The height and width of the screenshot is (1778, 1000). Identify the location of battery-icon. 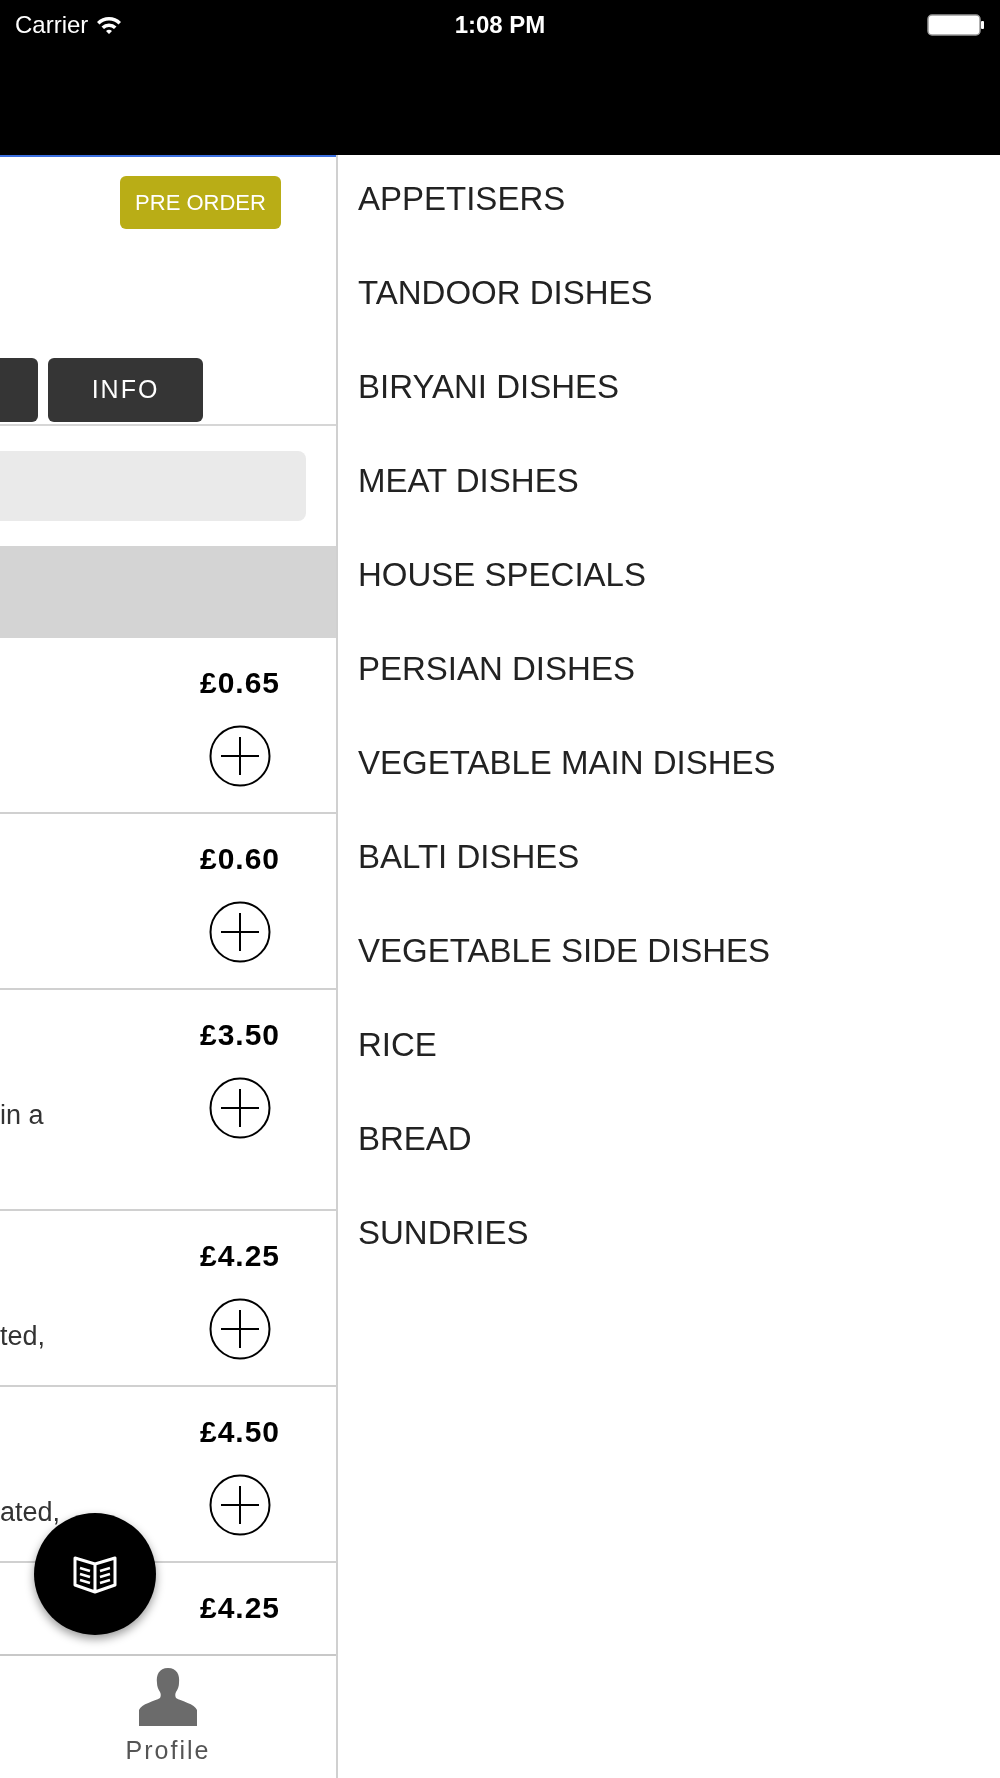
(956, 25).